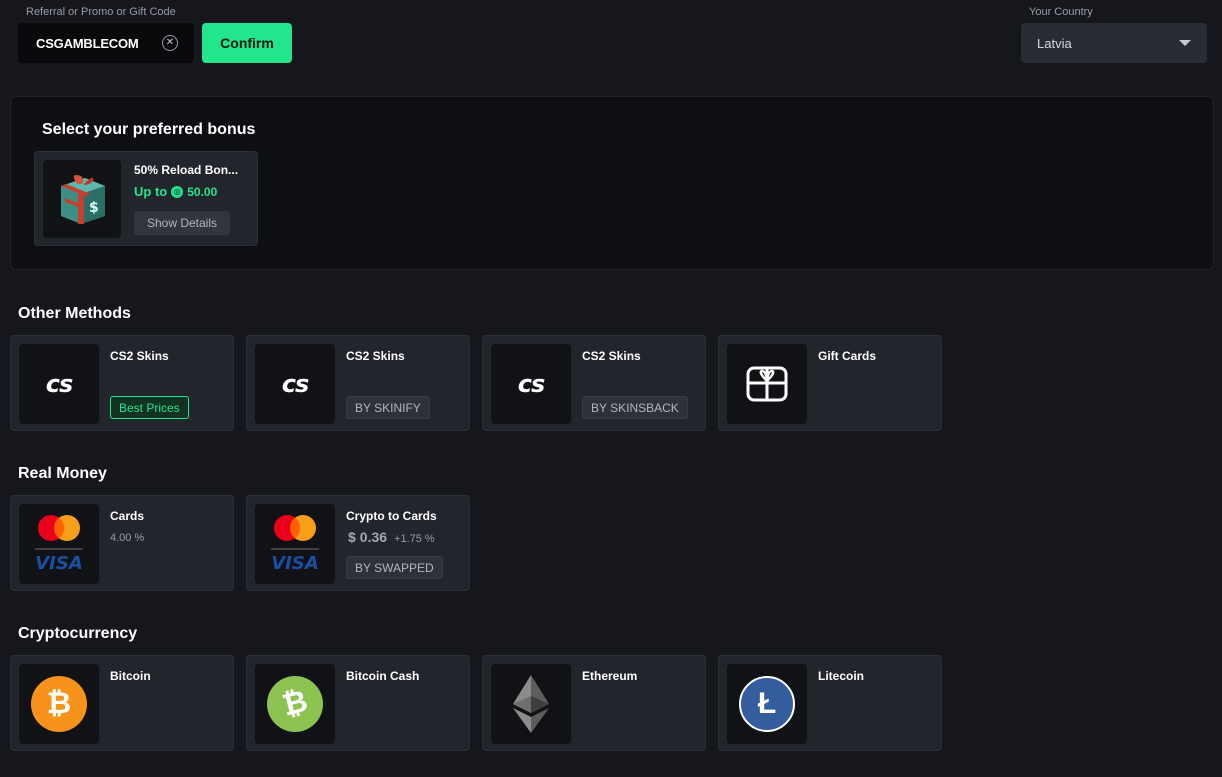 The height and width of the screenshot is (777, 1222). I want to click on country-label: Your Country, so click(1061, 12).